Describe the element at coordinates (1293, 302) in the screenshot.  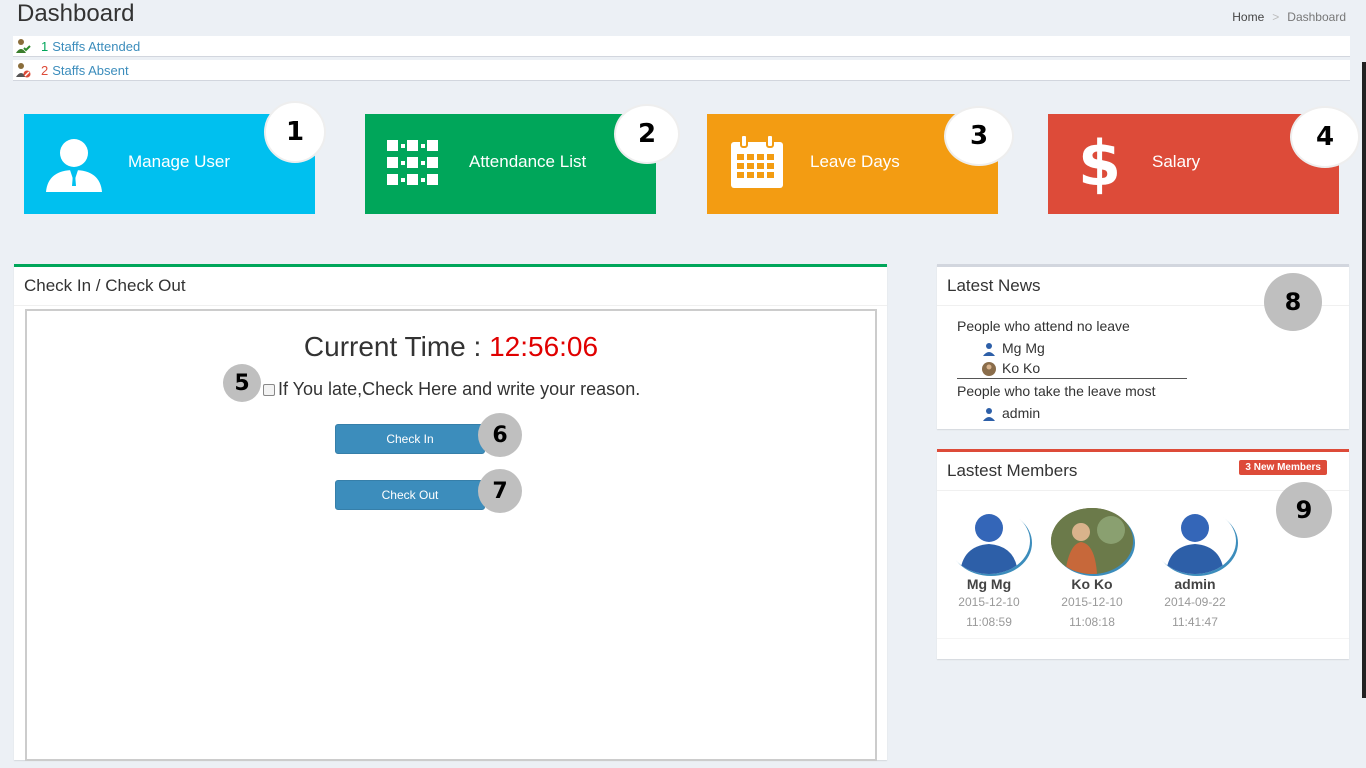
I see `callout-8: 8` at that location.